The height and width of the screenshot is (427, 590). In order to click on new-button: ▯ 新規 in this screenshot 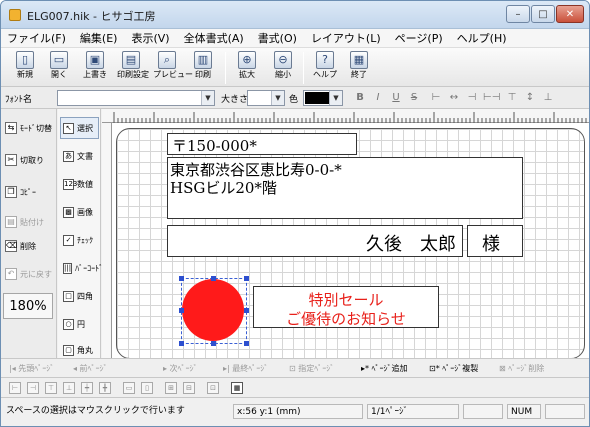, I will do `click(25, 68)`.